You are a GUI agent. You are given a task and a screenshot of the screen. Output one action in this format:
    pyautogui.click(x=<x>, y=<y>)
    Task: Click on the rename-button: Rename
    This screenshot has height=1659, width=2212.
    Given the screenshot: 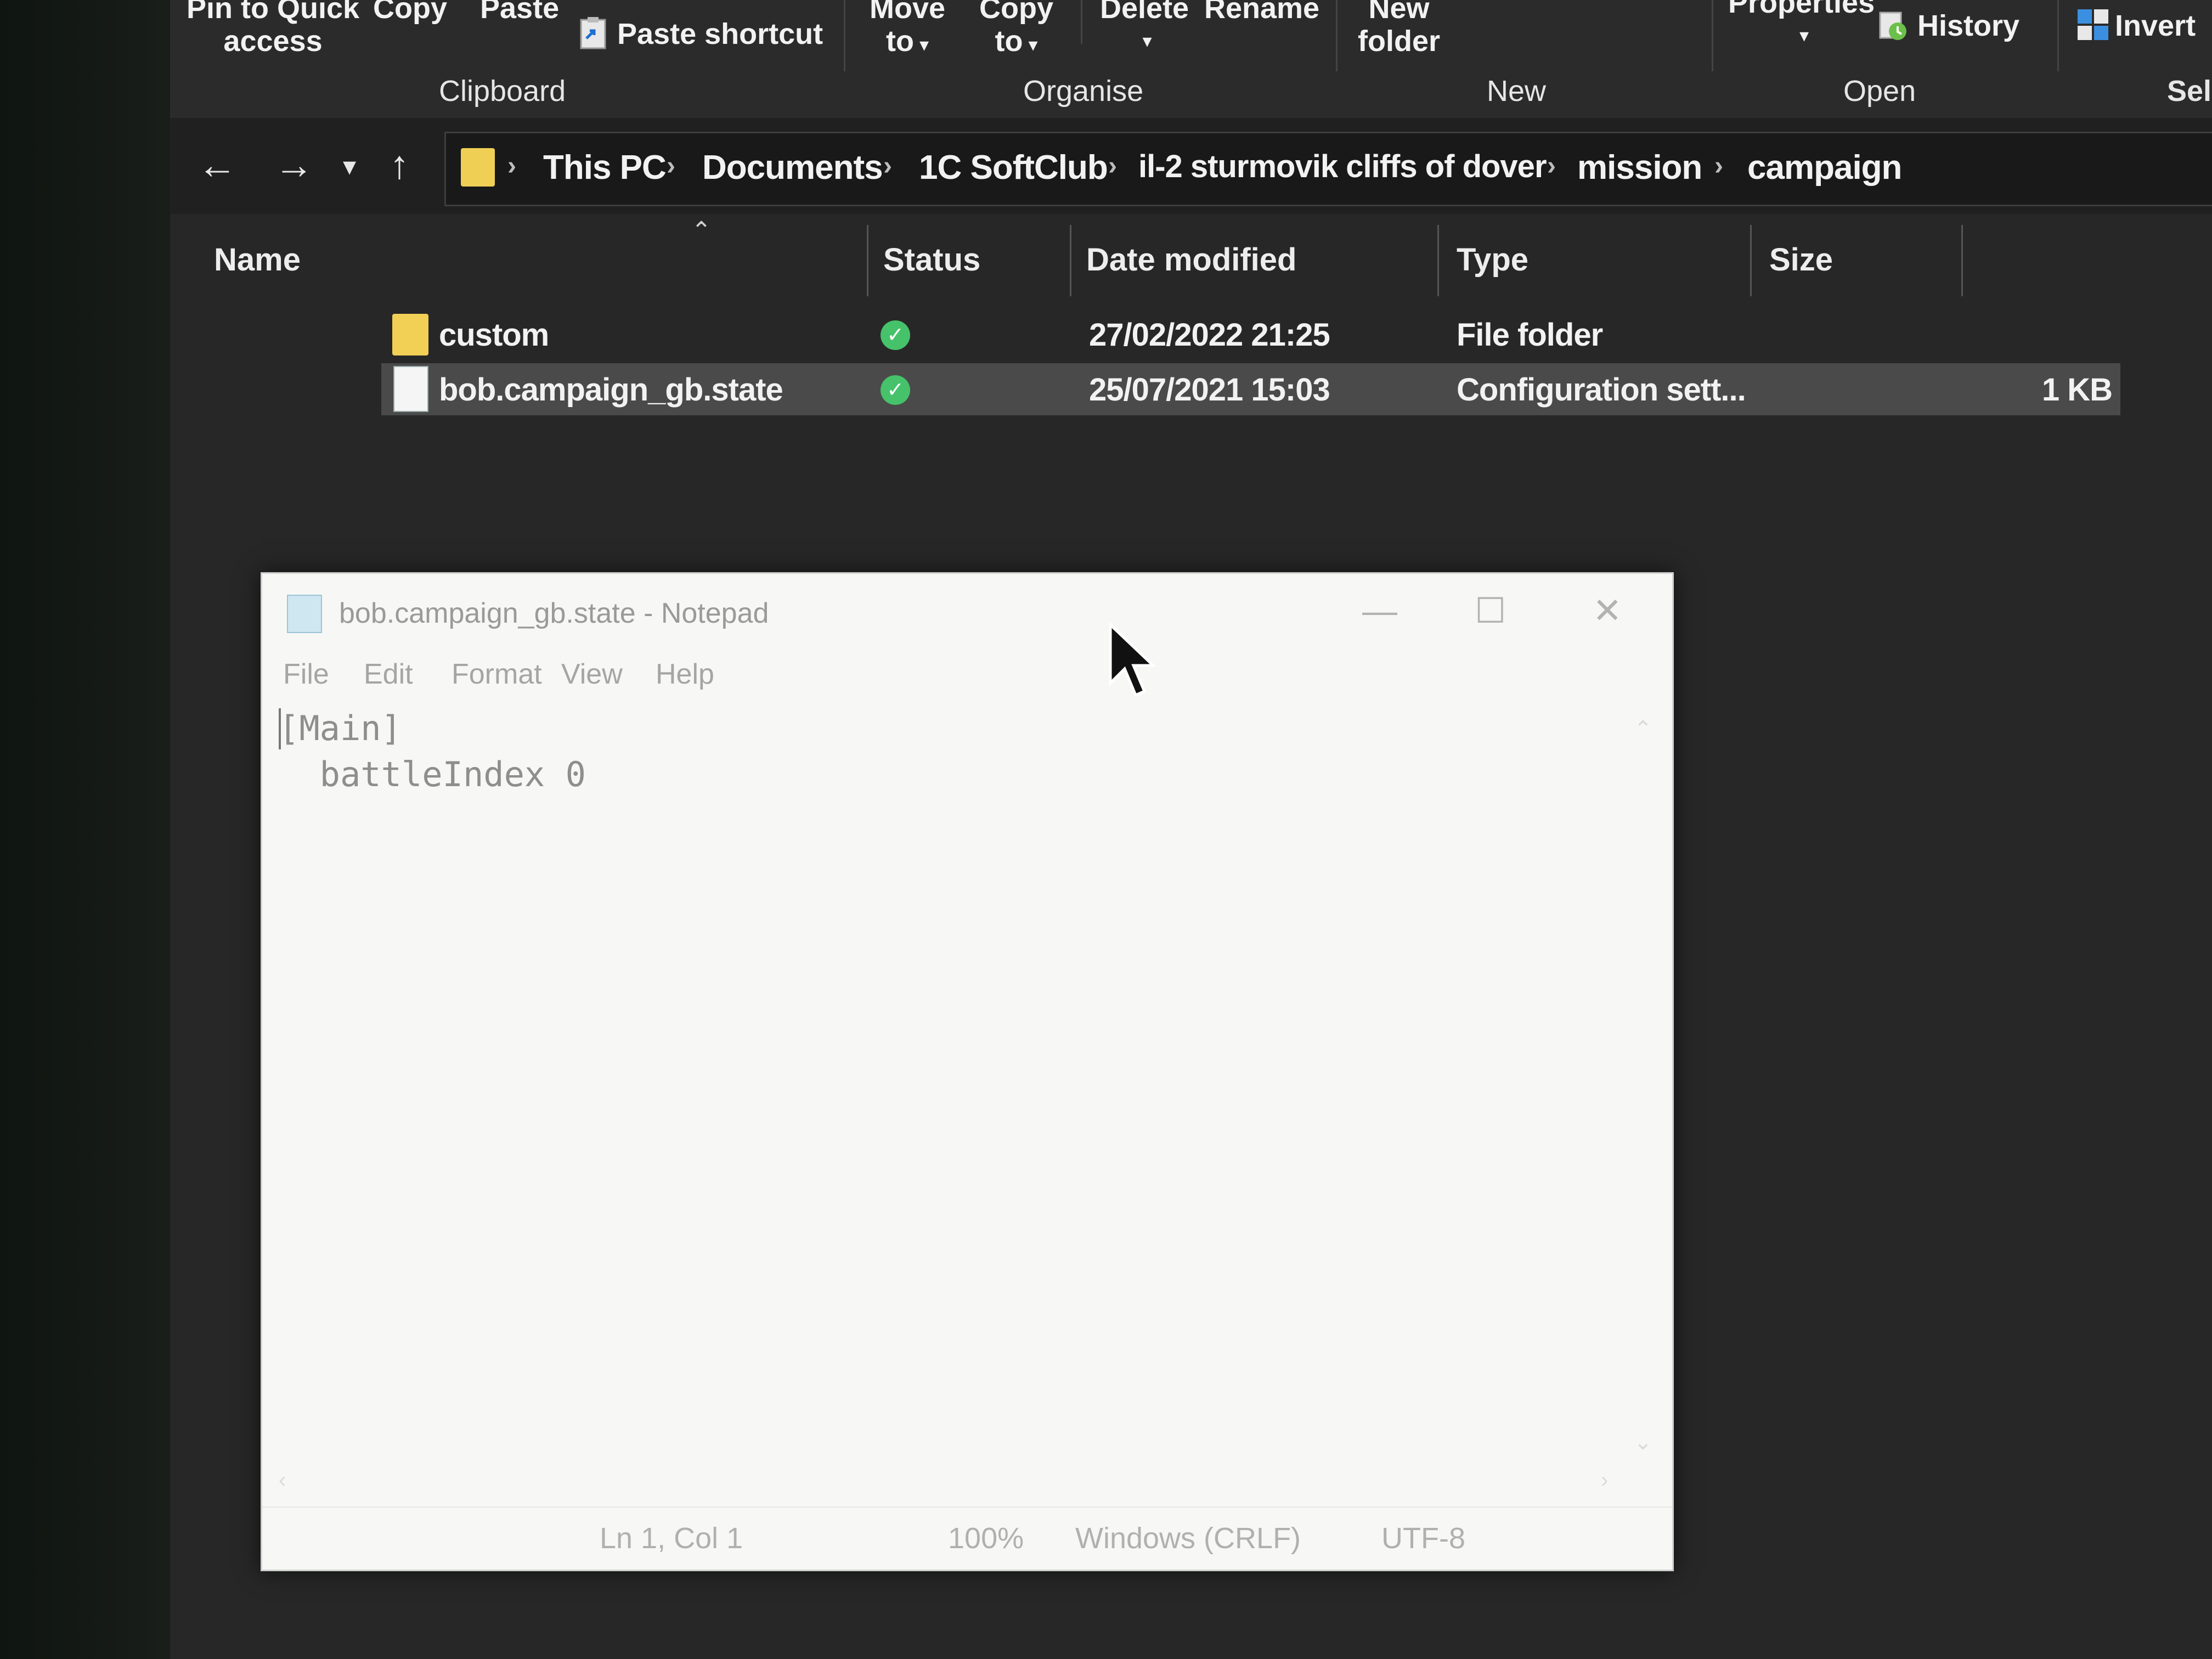 What is the action you would take?
    pyautogui.click(x=1262, y=13)
    